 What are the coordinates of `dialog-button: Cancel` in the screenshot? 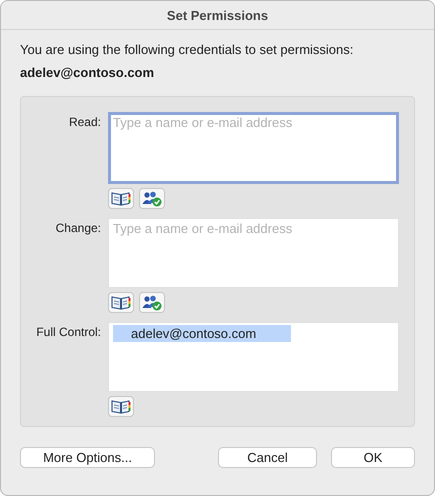 It's located at (267, 457).